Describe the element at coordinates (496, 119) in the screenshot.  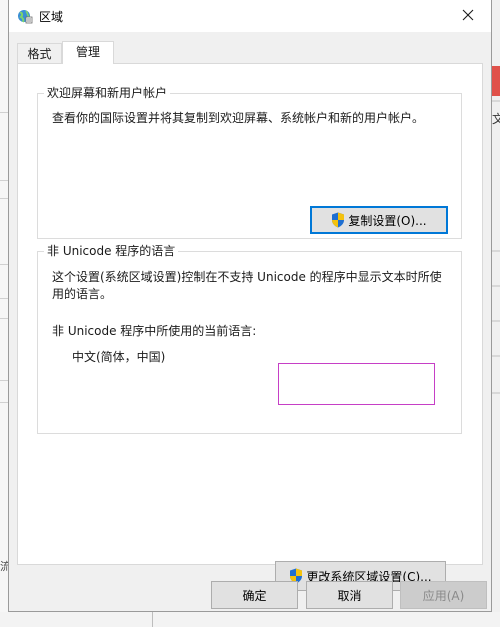
I see `background-right-text: 文` at that location.